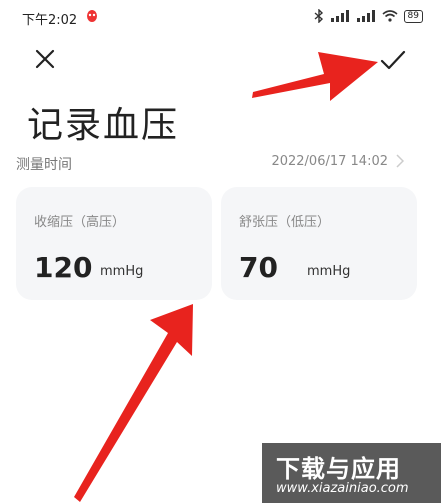  I want to click on watermark-title: 下载与应用, so click(338, 469).